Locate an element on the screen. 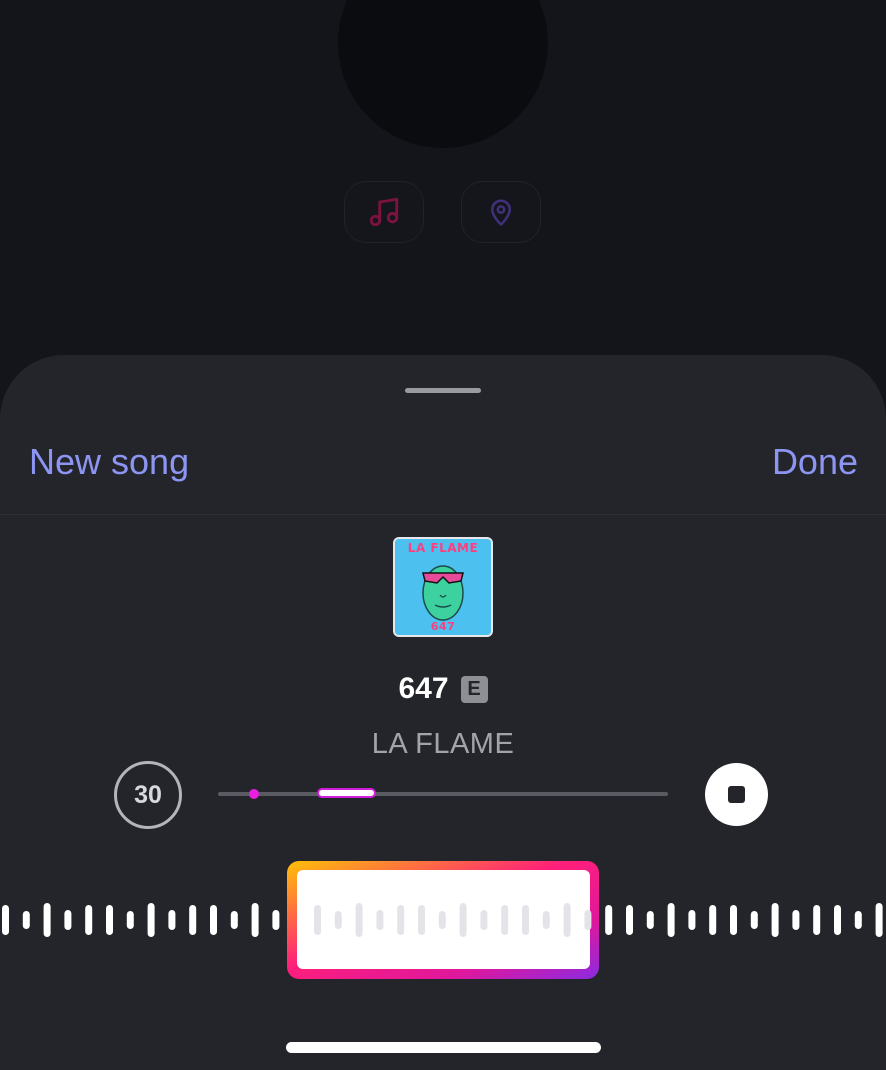 The image size is (886, 1070). music-note-icon is located at coordinates (384, 212).